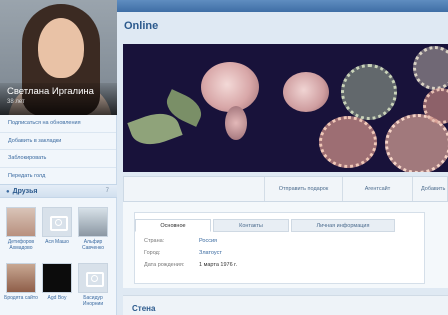 The width and height of the screenshot is (448, 315). I want to click on friend-name: Басидур Инорнии, so click(93, 301).